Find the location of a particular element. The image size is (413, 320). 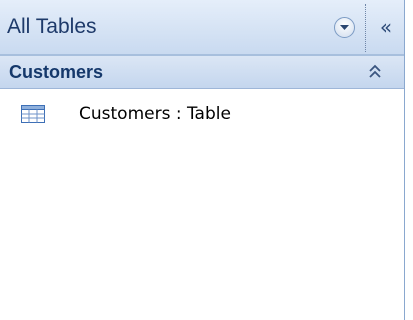

group-title: Customers is located at coordinates (56, 72).